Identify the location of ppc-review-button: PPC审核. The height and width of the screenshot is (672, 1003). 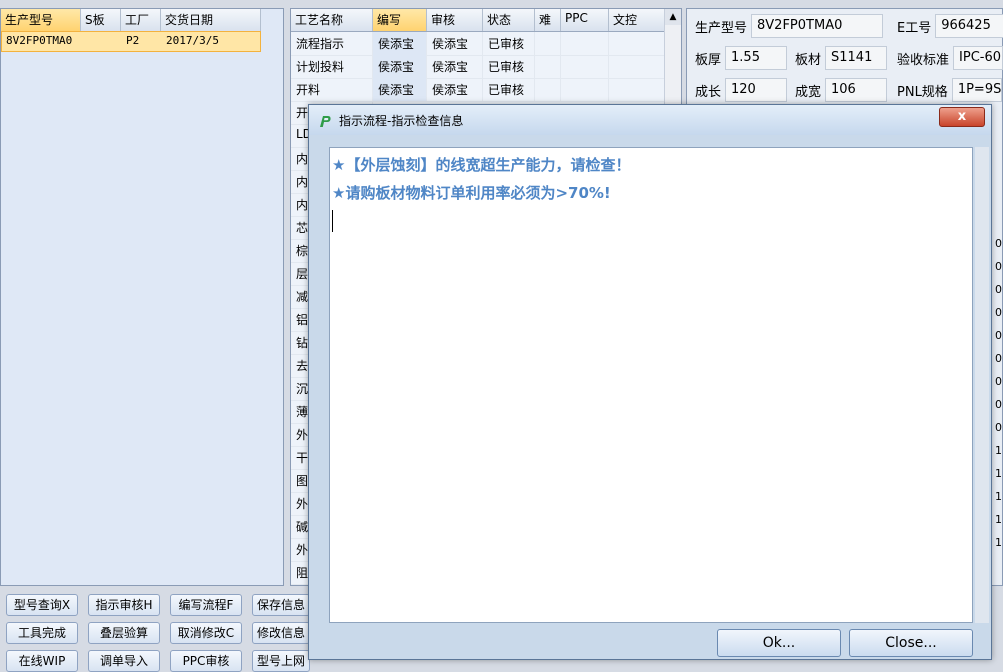
(206, 661).